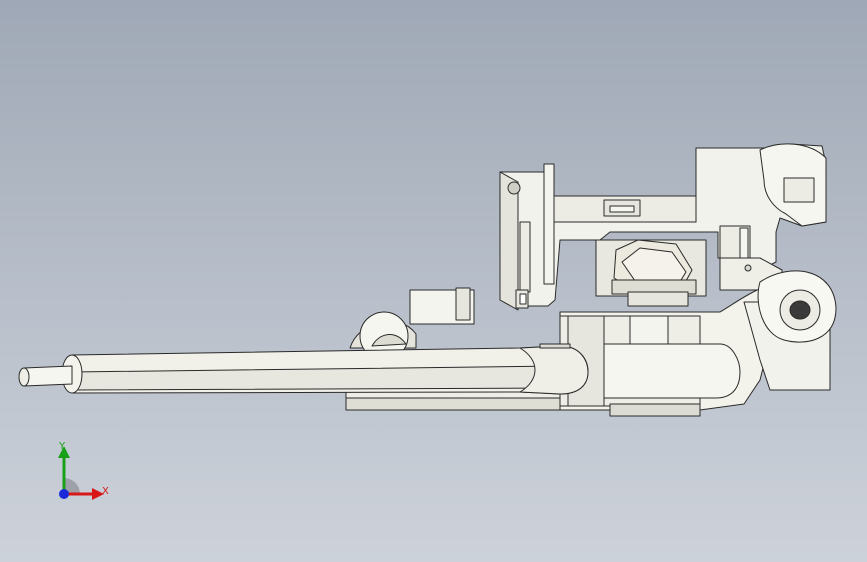  I want to click on center-joint, so click(651, 273).